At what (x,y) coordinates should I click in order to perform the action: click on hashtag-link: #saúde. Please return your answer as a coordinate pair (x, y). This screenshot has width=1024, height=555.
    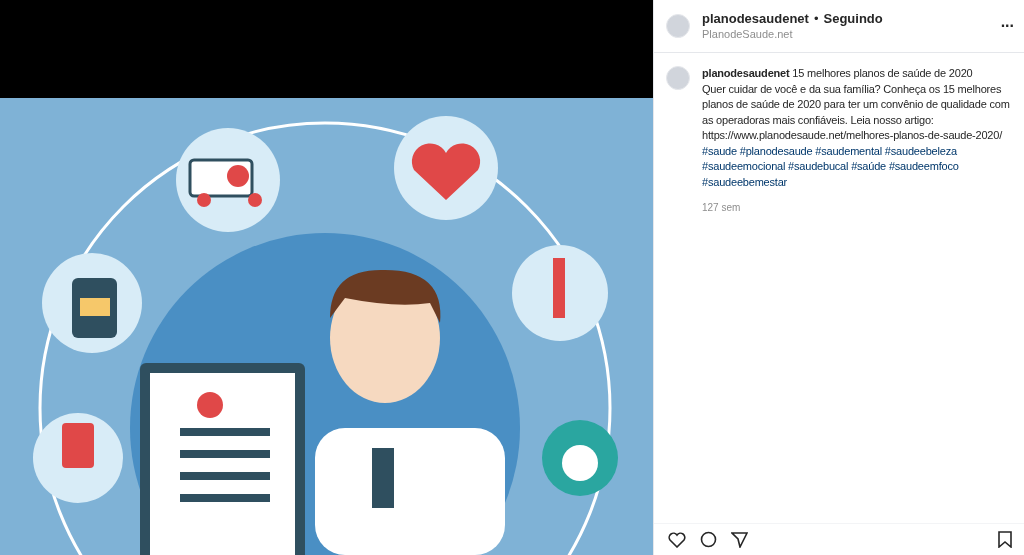
    Looking at the image, I should click on (869, 166).